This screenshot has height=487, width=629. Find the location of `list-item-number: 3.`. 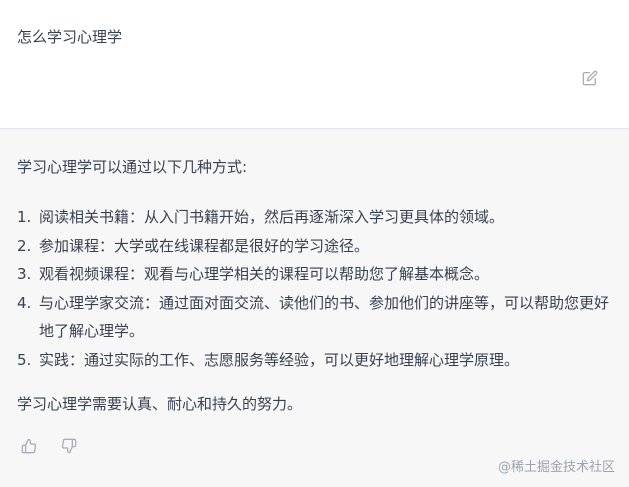

list-item-number: 3. is located at coordinates (24, 274).